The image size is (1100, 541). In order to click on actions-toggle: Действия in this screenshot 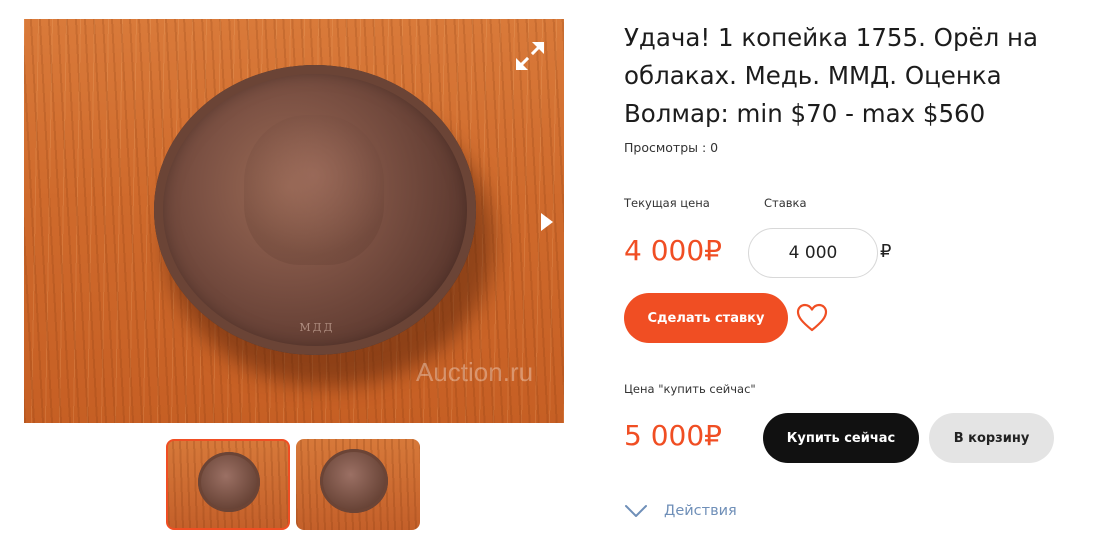, I will do `click(680, 511)`.